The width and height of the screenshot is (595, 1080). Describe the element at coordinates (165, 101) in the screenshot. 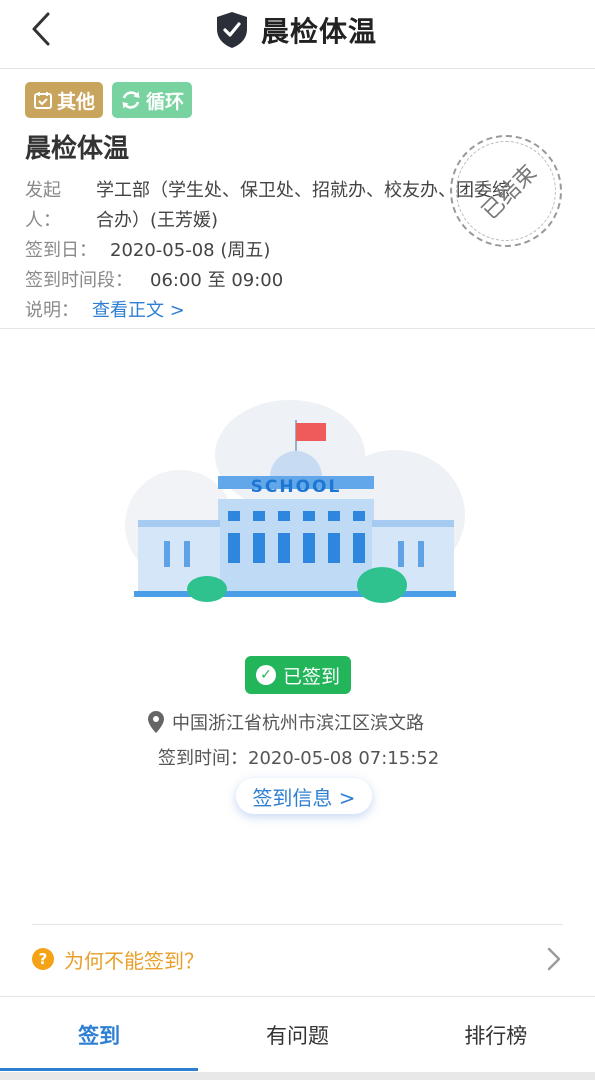

I see `tag-cycle-label: 循环` at that location.